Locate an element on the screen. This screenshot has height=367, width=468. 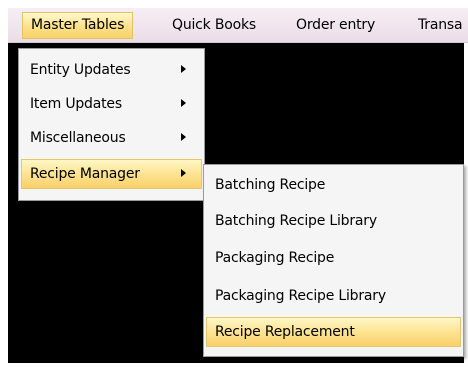
menu-quick-books: Quick Books is located at coordinates (214, 25).